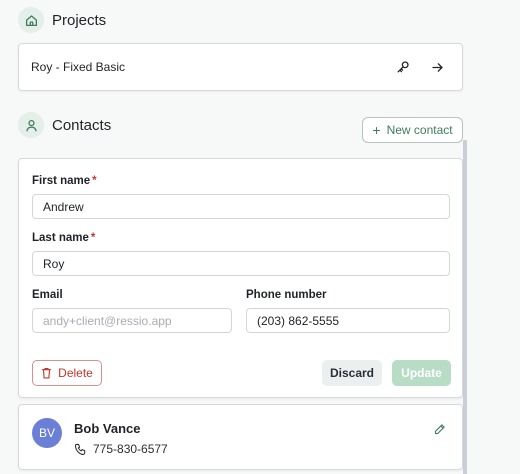  Describe the element at coordinates (241, 263) in the screenshot. I see `last-name-field: Roy` at that location.